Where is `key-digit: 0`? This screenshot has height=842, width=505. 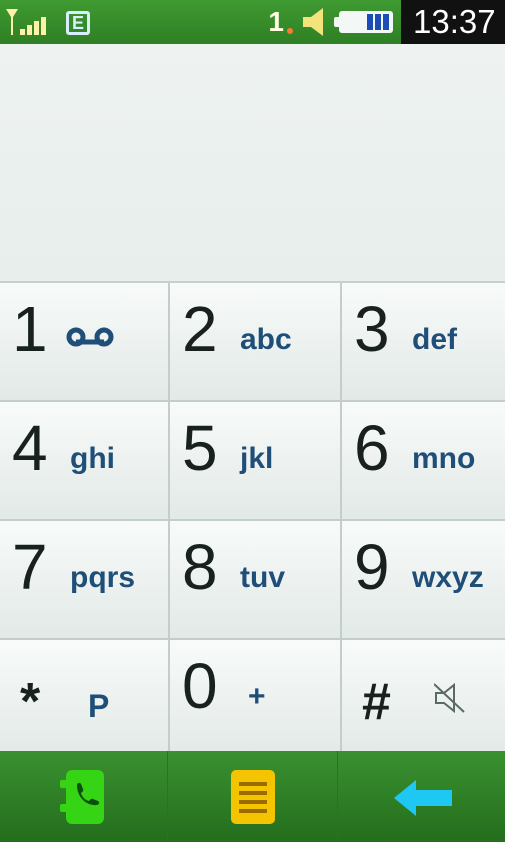 key-digit: 0 is located at coordinates (200, 686).